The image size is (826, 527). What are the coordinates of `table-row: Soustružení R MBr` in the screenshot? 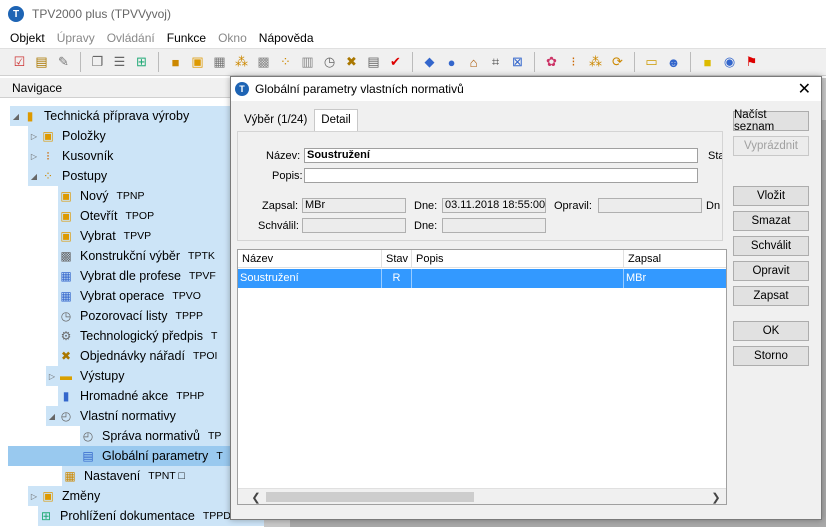 It's located at (482, 278).